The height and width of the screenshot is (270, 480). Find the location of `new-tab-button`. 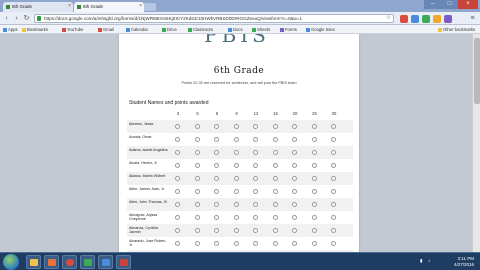

new-tab-button is located at coordinates (150, 7).